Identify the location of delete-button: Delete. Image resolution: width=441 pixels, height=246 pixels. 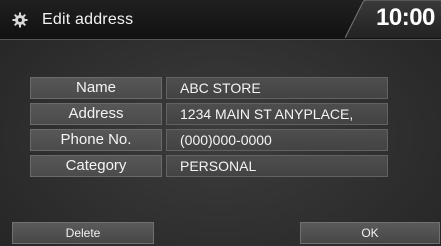
(83, 233).